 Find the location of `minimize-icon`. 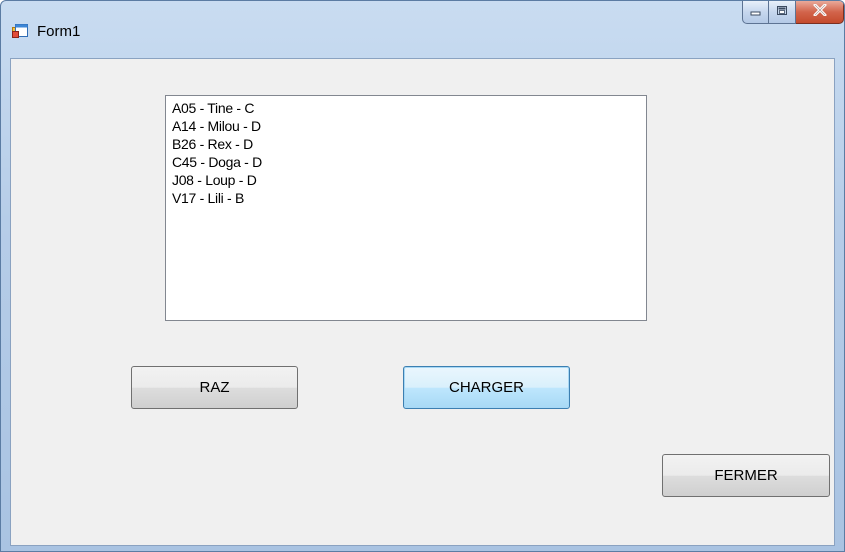

minimize-icon is located at coordinates (756, 12).